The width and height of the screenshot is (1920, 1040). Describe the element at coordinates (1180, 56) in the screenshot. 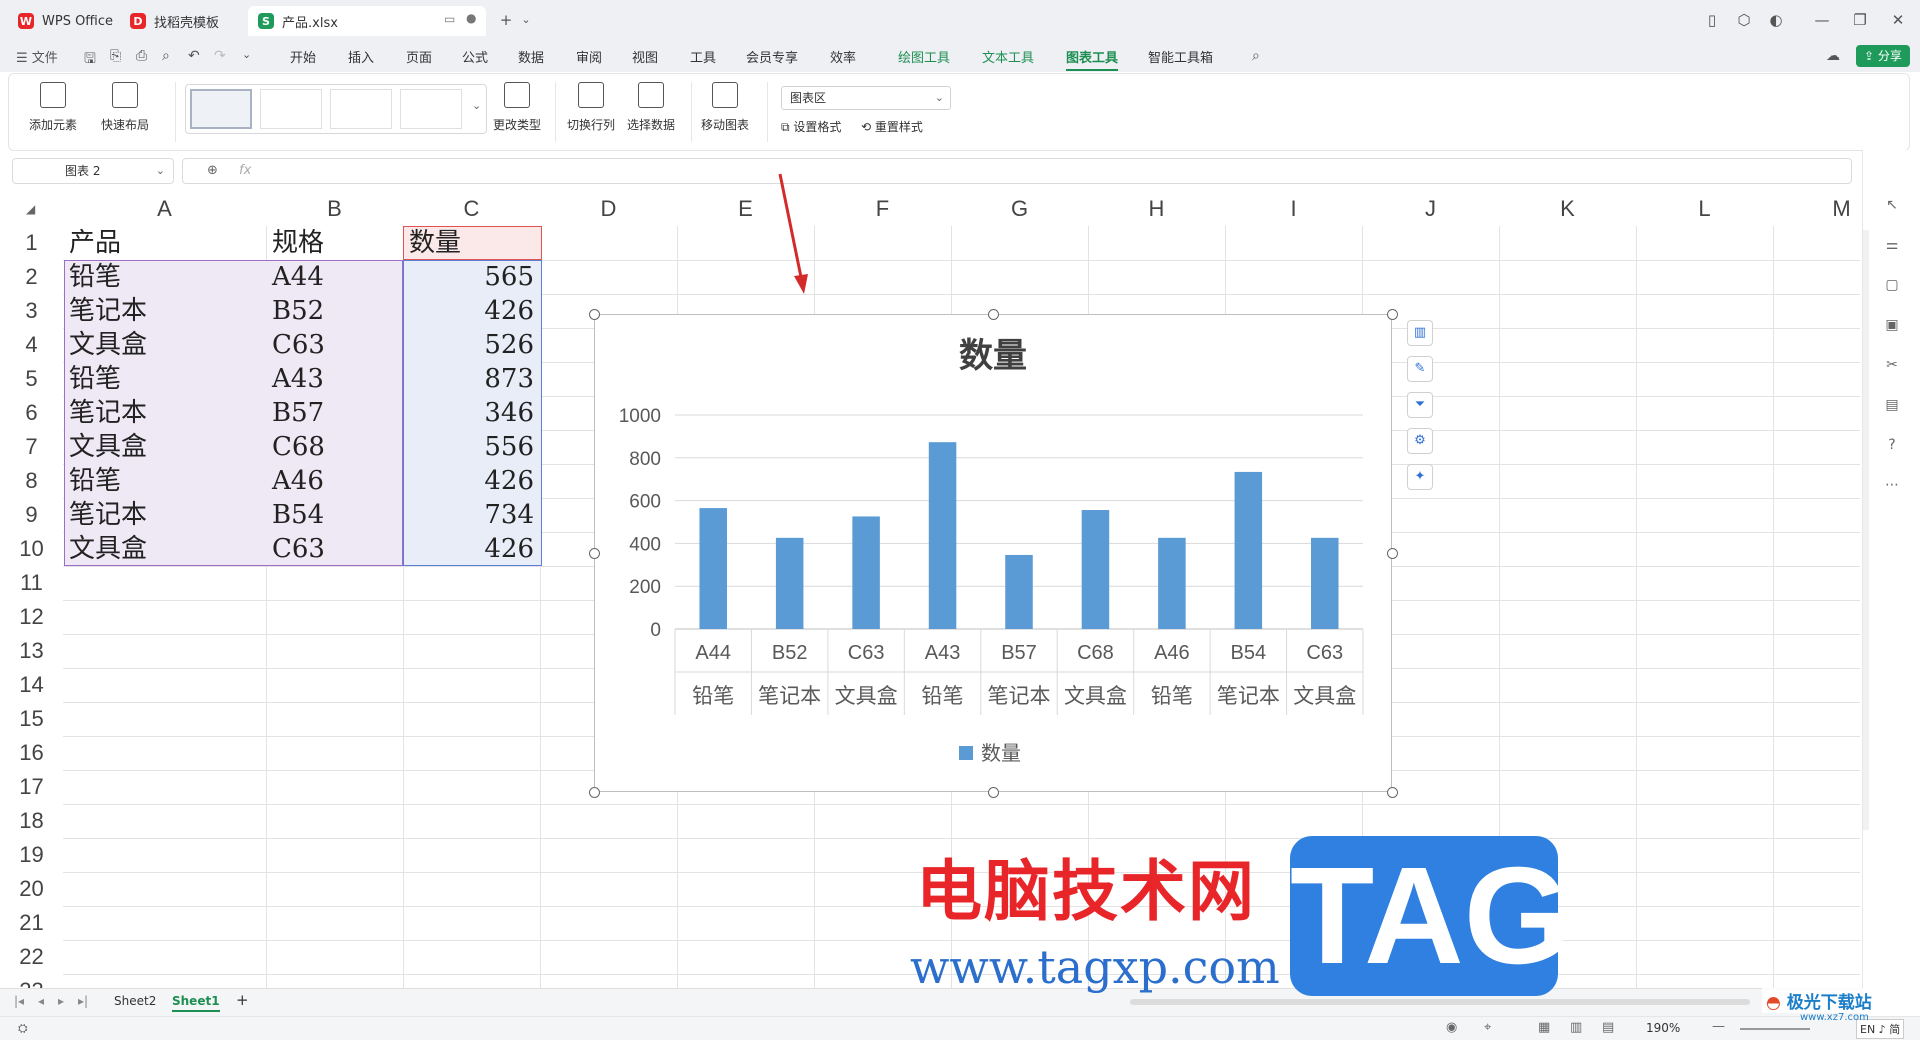

I see `menu-smart-toolbox: 智能工具箱` at that location.